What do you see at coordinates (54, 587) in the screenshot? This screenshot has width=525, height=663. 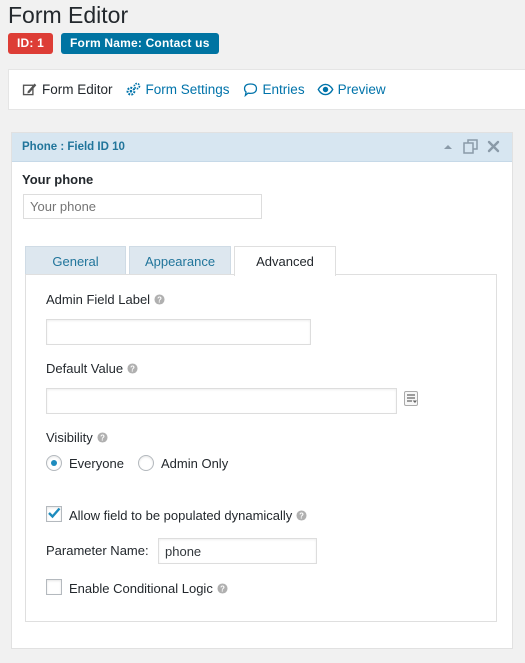 I see `conditional-logic-checkbox` at bounding box center [54, 587].